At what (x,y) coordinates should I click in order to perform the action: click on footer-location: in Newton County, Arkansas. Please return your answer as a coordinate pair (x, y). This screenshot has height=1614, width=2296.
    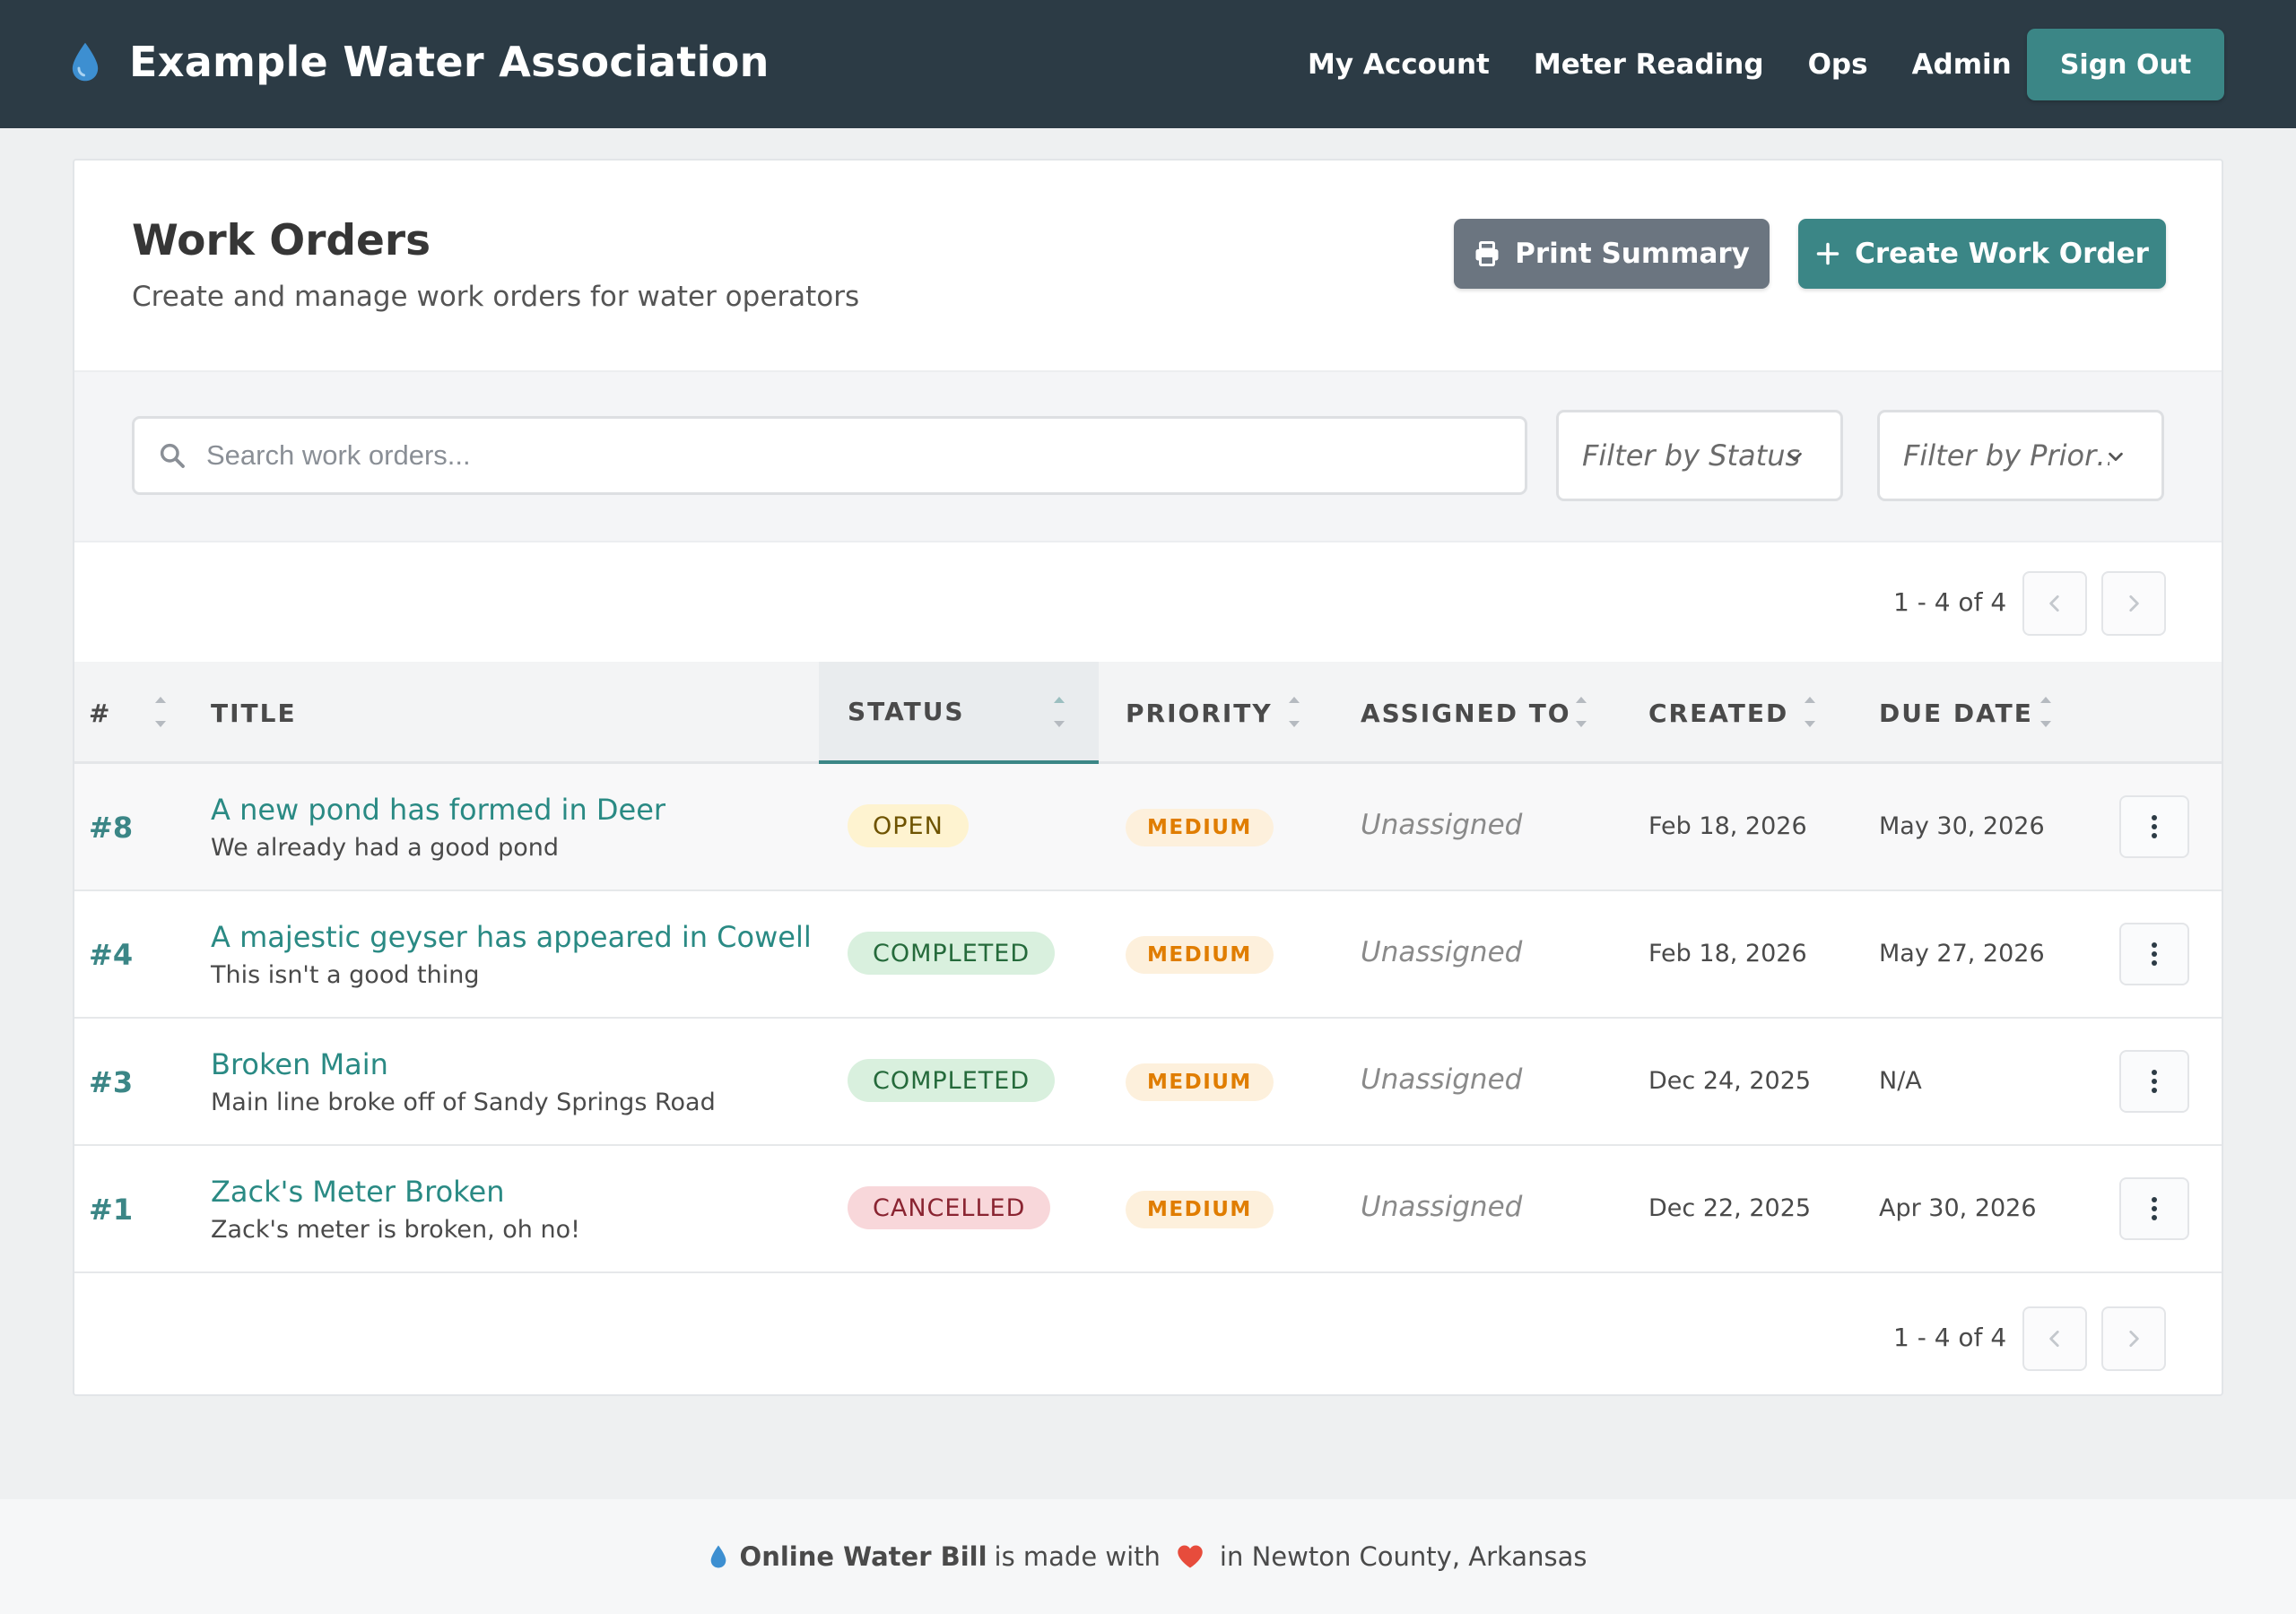
    Looking at the image, I should click on (1403, 1556).